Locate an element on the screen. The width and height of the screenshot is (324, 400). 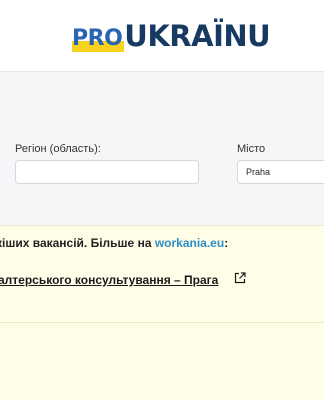
site-logo: PRO UKRAÏNU is located at coordinates (171, 36).